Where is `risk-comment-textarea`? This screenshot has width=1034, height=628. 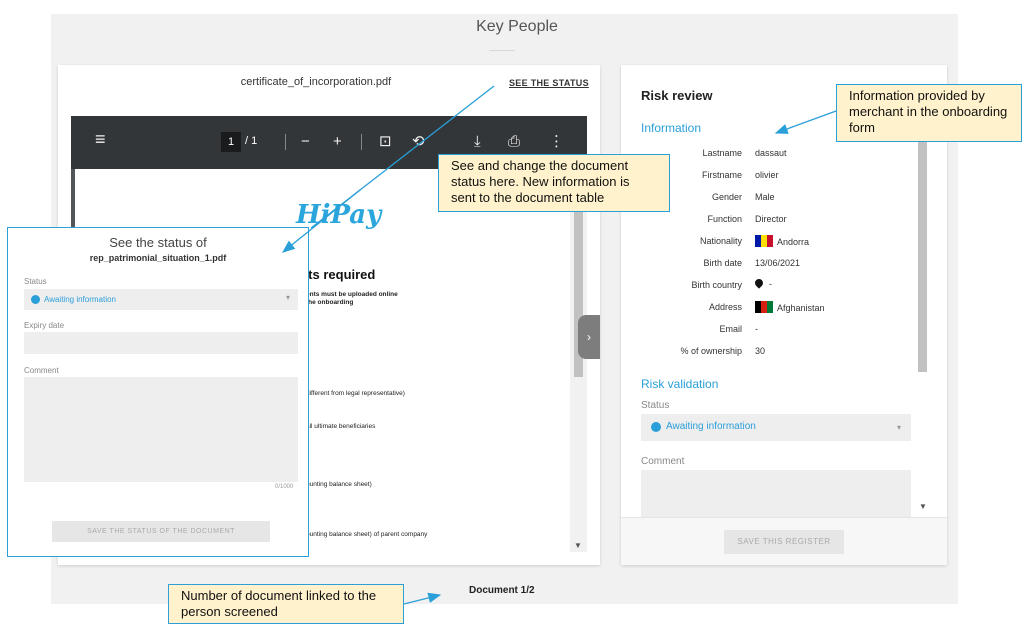
risk-comment-textarea is located at coordinates (776, 495).